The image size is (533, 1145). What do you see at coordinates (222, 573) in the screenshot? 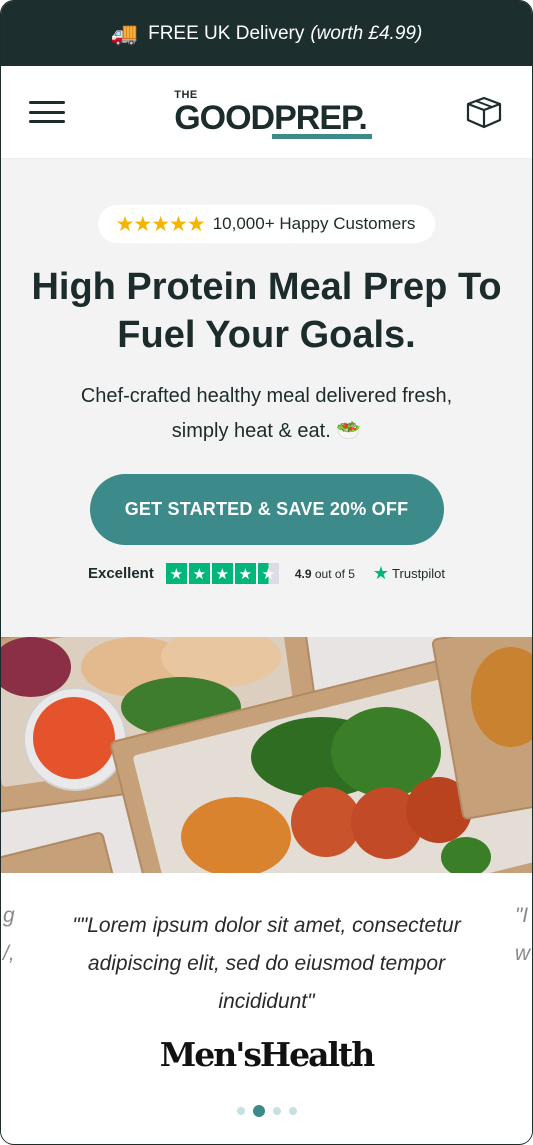
I see `trustpilot-stars-icon: ★ ★ ★ ★ ★` at bounding box center [222, 573].